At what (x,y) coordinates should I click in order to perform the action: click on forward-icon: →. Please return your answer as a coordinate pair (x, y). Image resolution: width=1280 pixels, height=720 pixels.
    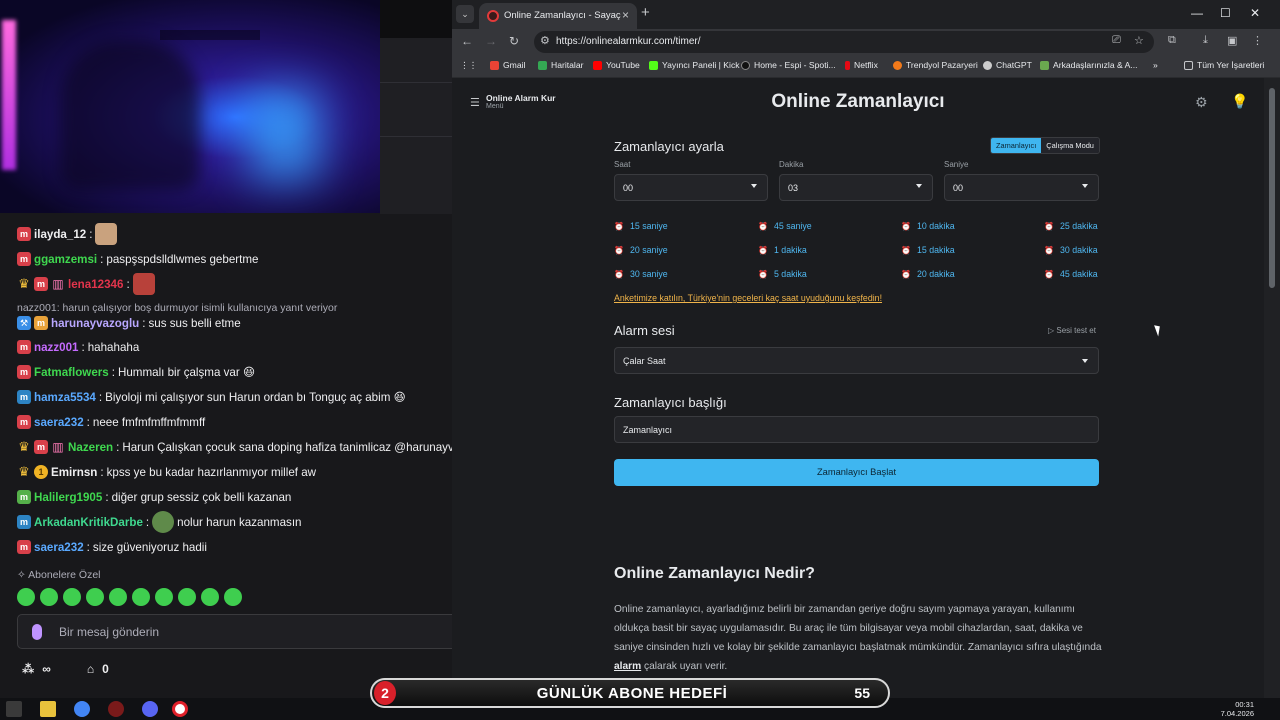
    Looking at the image, I should click on (491, 41).